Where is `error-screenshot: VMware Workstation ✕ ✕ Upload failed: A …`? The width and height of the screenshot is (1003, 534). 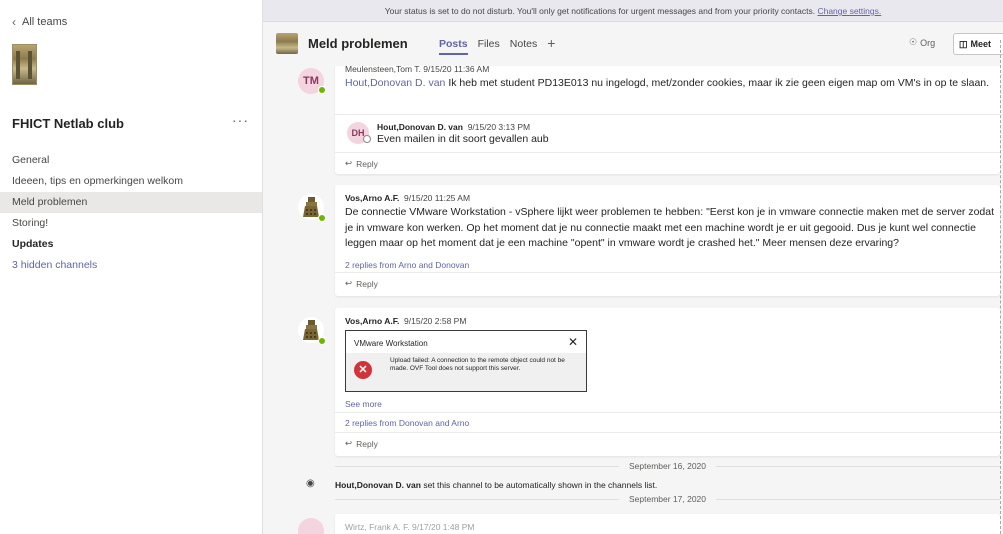
error-screenshot: VMware Workstation ✕ ✕ Upload failed: A … is located at coordinates (466, 361).